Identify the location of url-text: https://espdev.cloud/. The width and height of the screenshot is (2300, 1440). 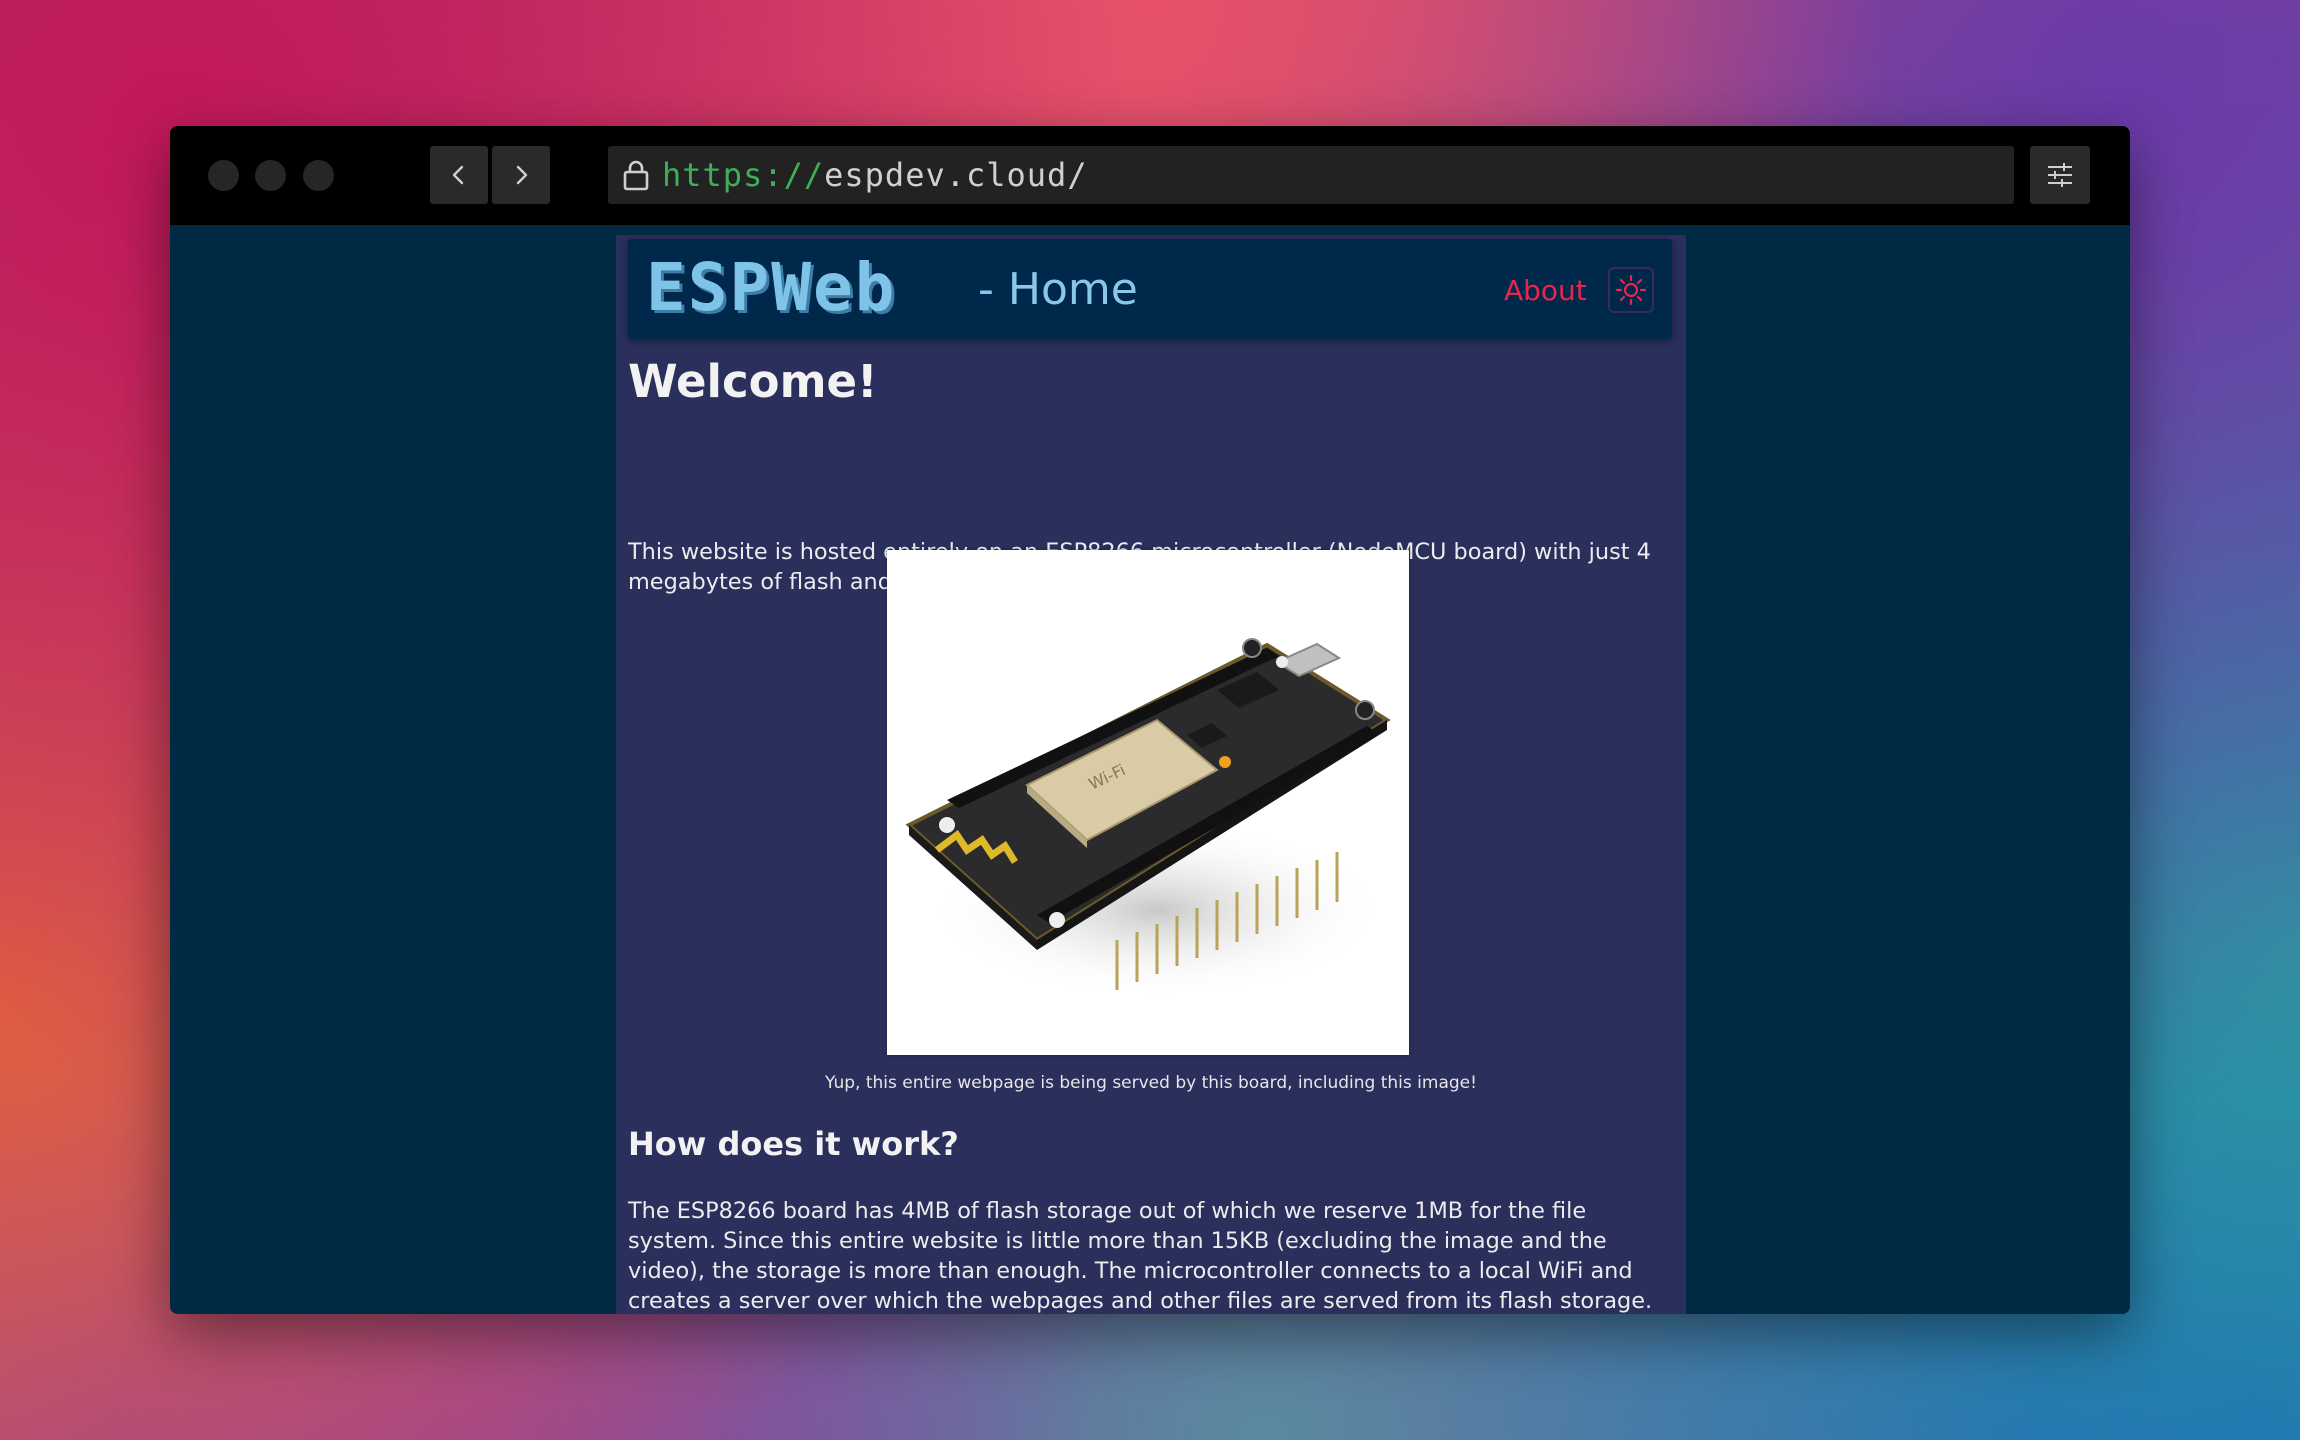
(875, 175).